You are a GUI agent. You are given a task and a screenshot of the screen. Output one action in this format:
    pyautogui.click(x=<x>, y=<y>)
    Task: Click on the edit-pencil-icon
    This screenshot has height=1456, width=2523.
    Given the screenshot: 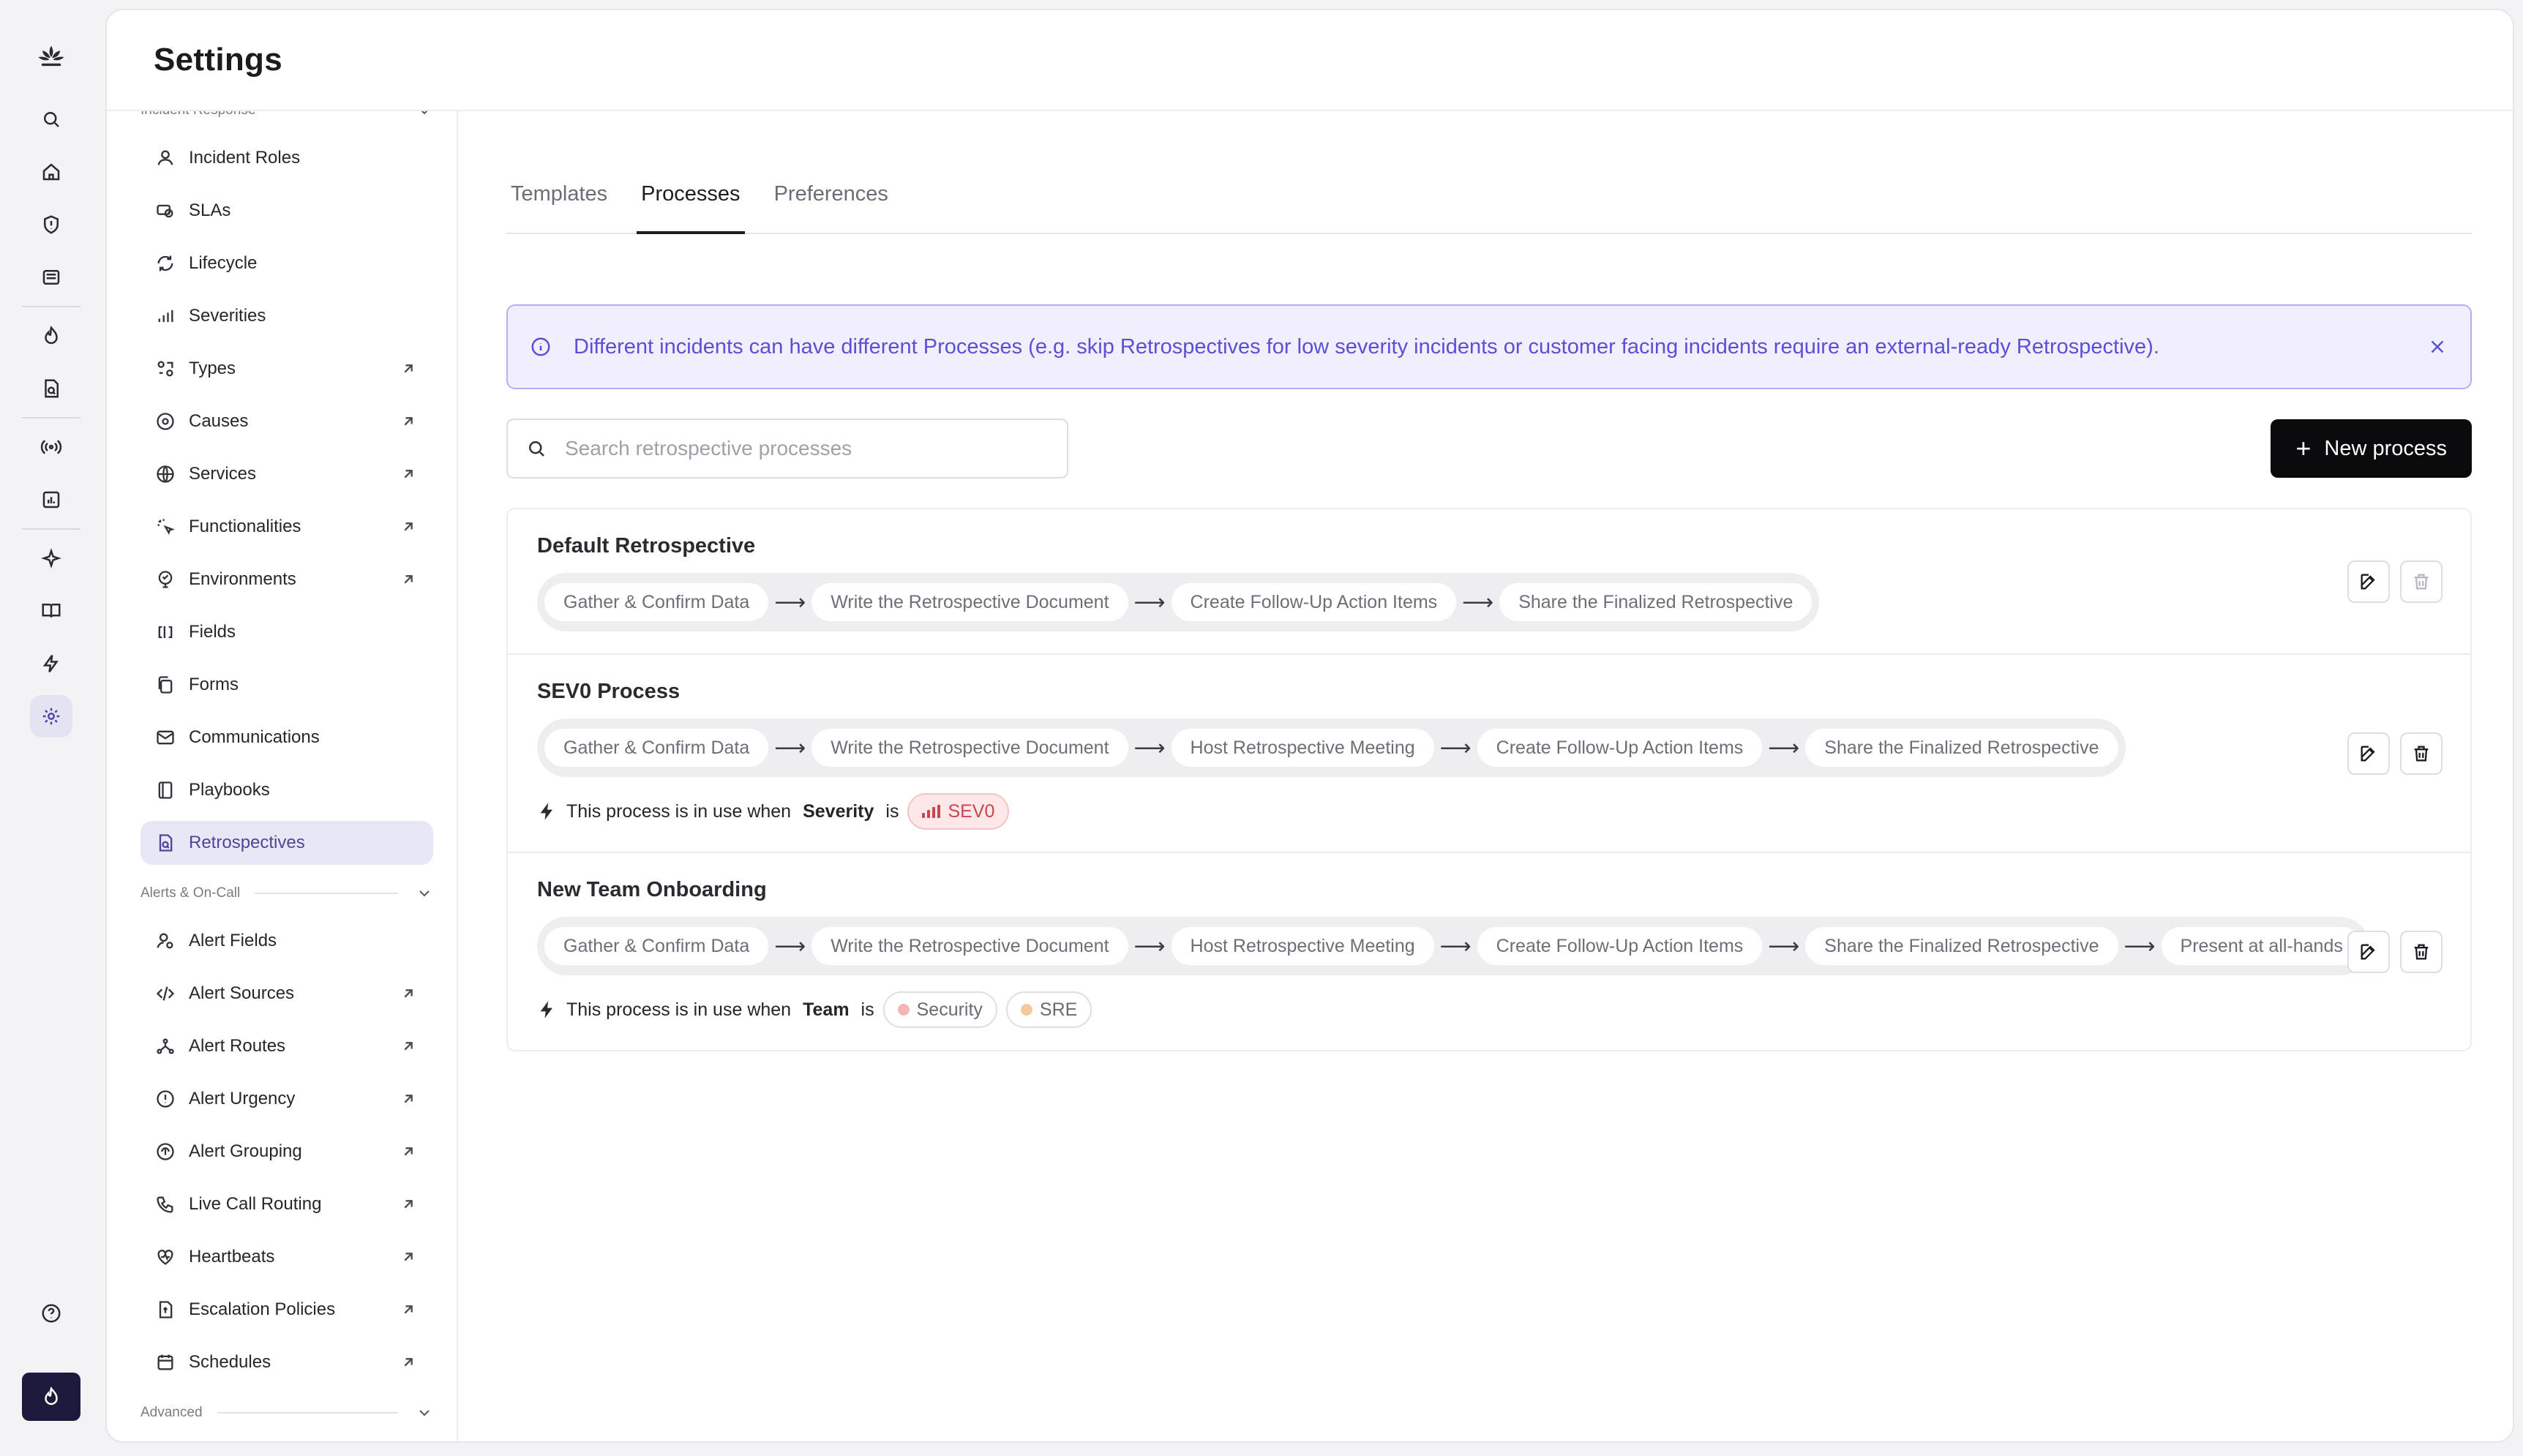 What is the action you would take?
    pyautogui.click(x=2368, y=754)
    